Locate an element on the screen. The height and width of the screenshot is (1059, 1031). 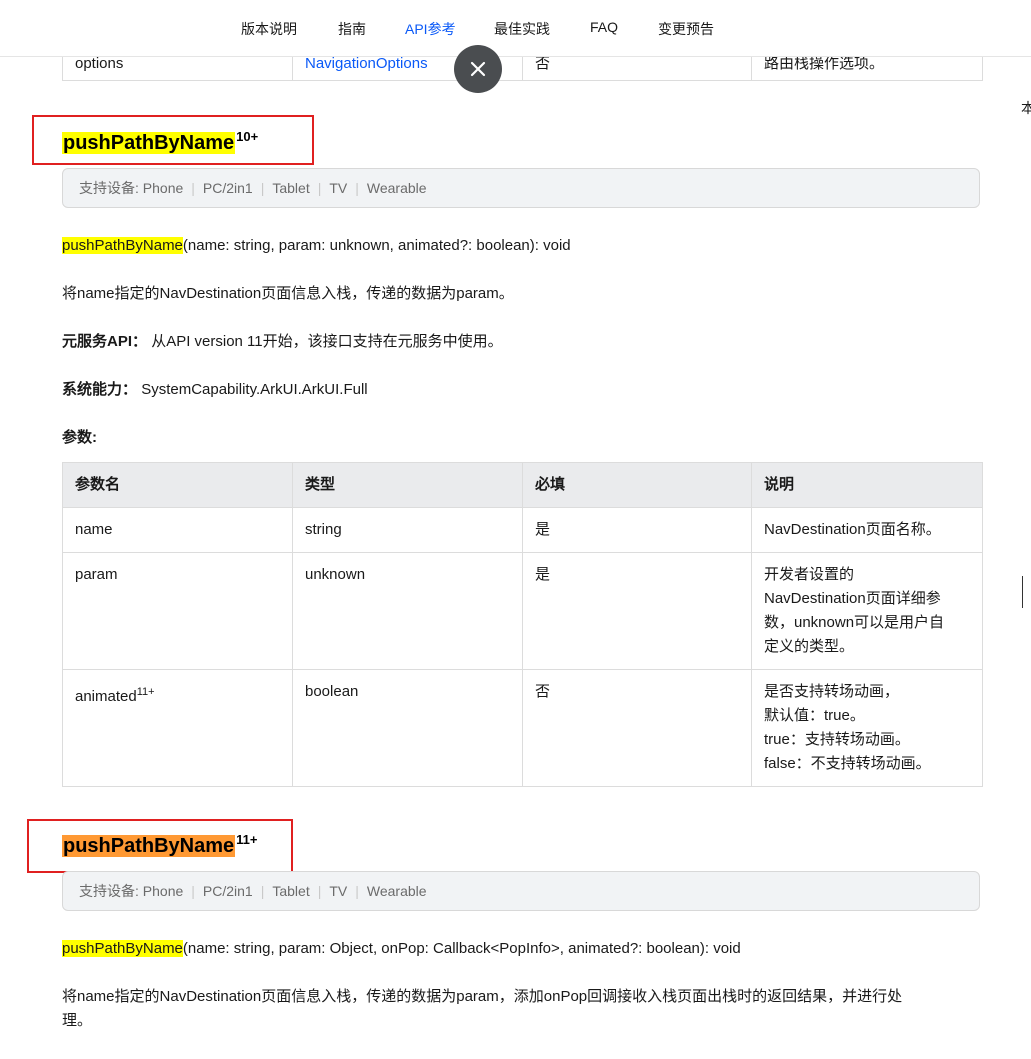
system-capability: 系统能力： SystemCapability.ArkUI.ArkUI.Full is located at coordinates (215, 390).